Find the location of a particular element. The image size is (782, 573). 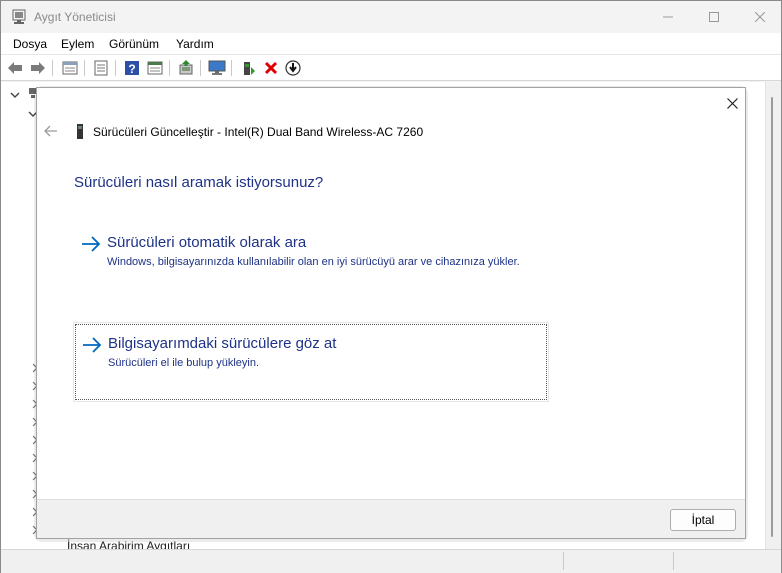

minimize-button is located at coordinates (668, 17).